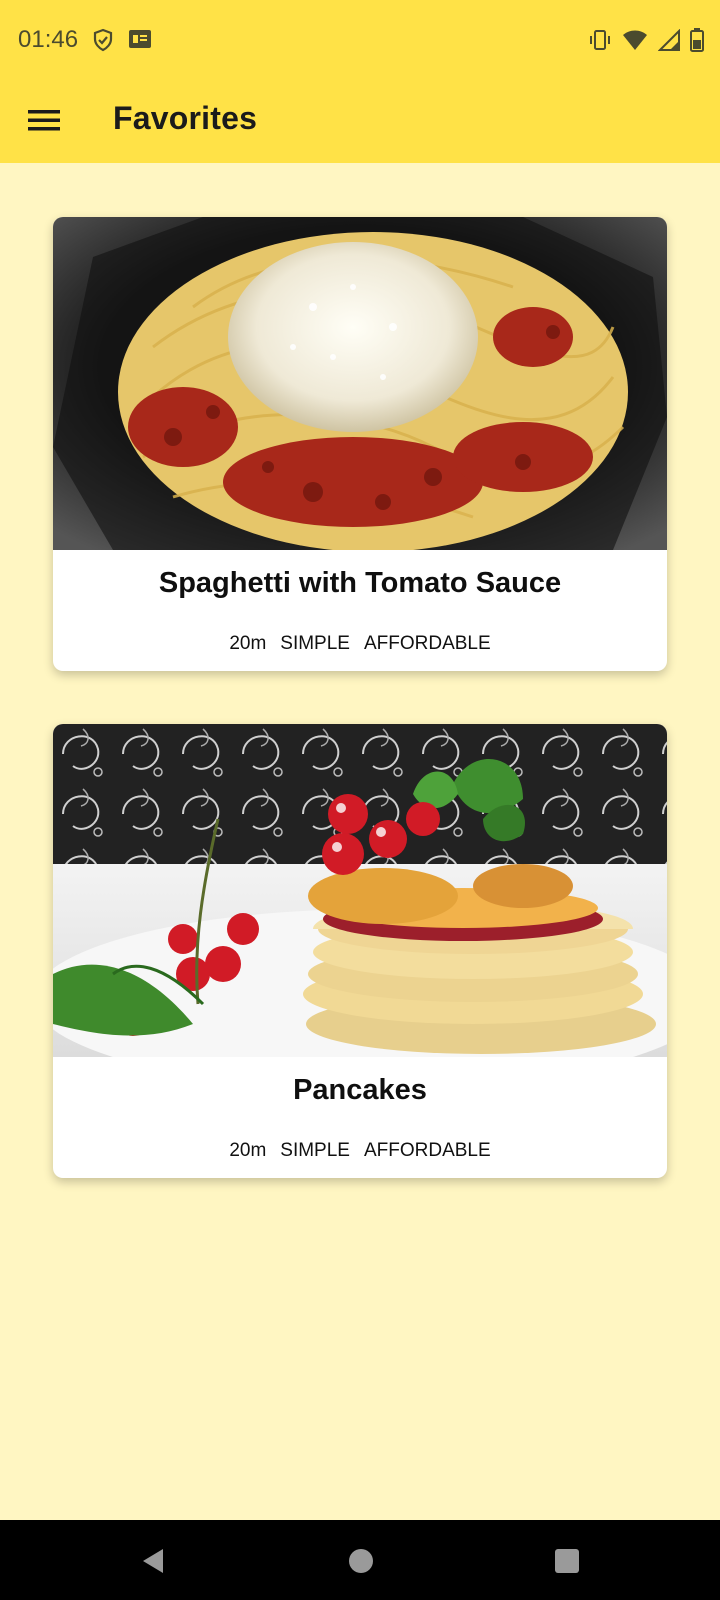 This screenshot has width=720, height=1600. I want to click on home-button, so click(361, 1561).